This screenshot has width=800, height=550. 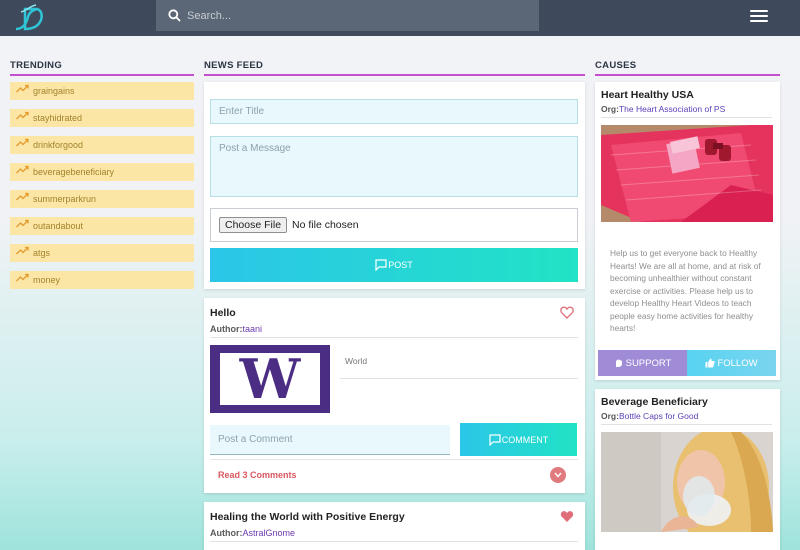 What do you see at coordinates (269, 533) in the screenshot?
I see `author-link: AstralGnome` at bounding box center [269, 533].